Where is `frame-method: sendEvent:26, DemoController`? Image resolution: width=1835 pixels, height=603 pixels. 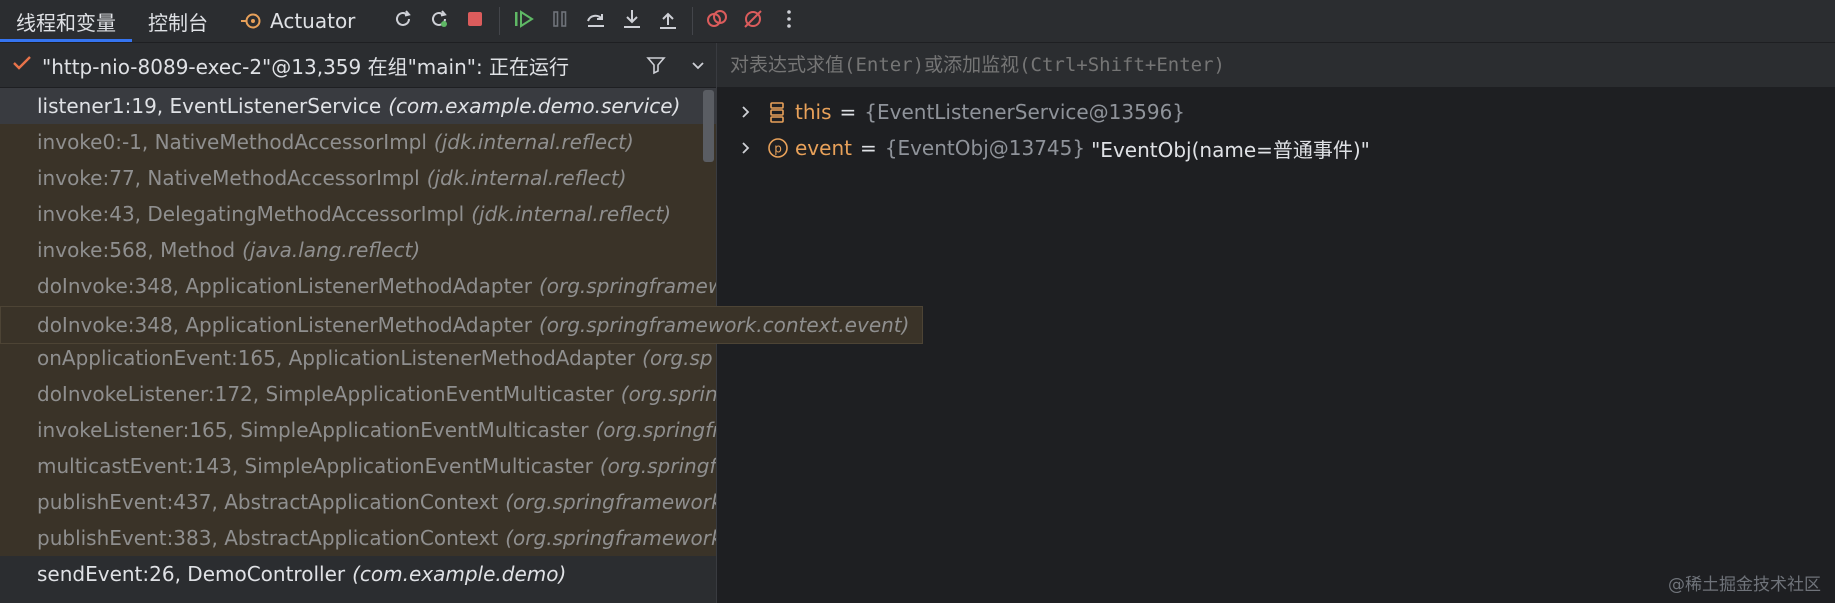
frame-method: sendEvent:26, DemoController is located at coordinates (191, 574).